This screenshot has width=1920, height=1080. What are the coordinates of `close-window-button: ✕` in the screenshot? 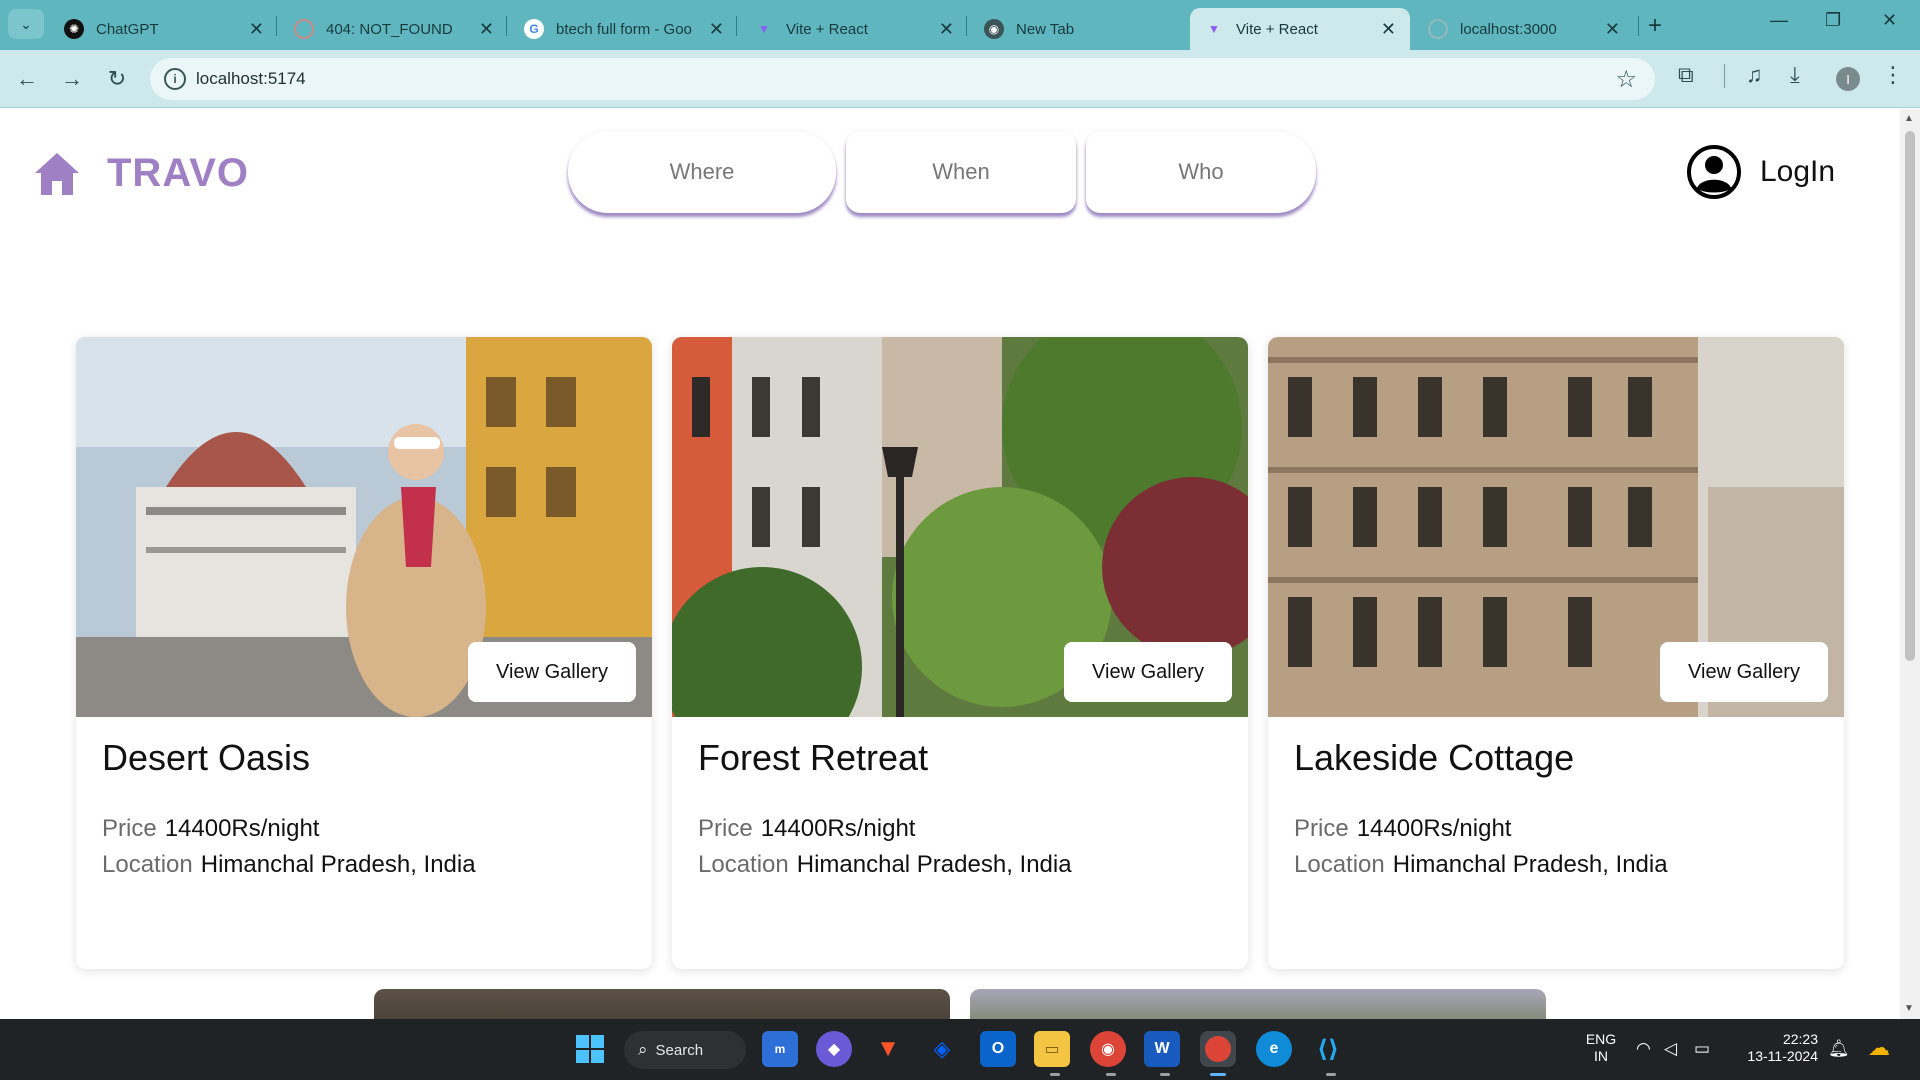 It's located at (1889, 20).